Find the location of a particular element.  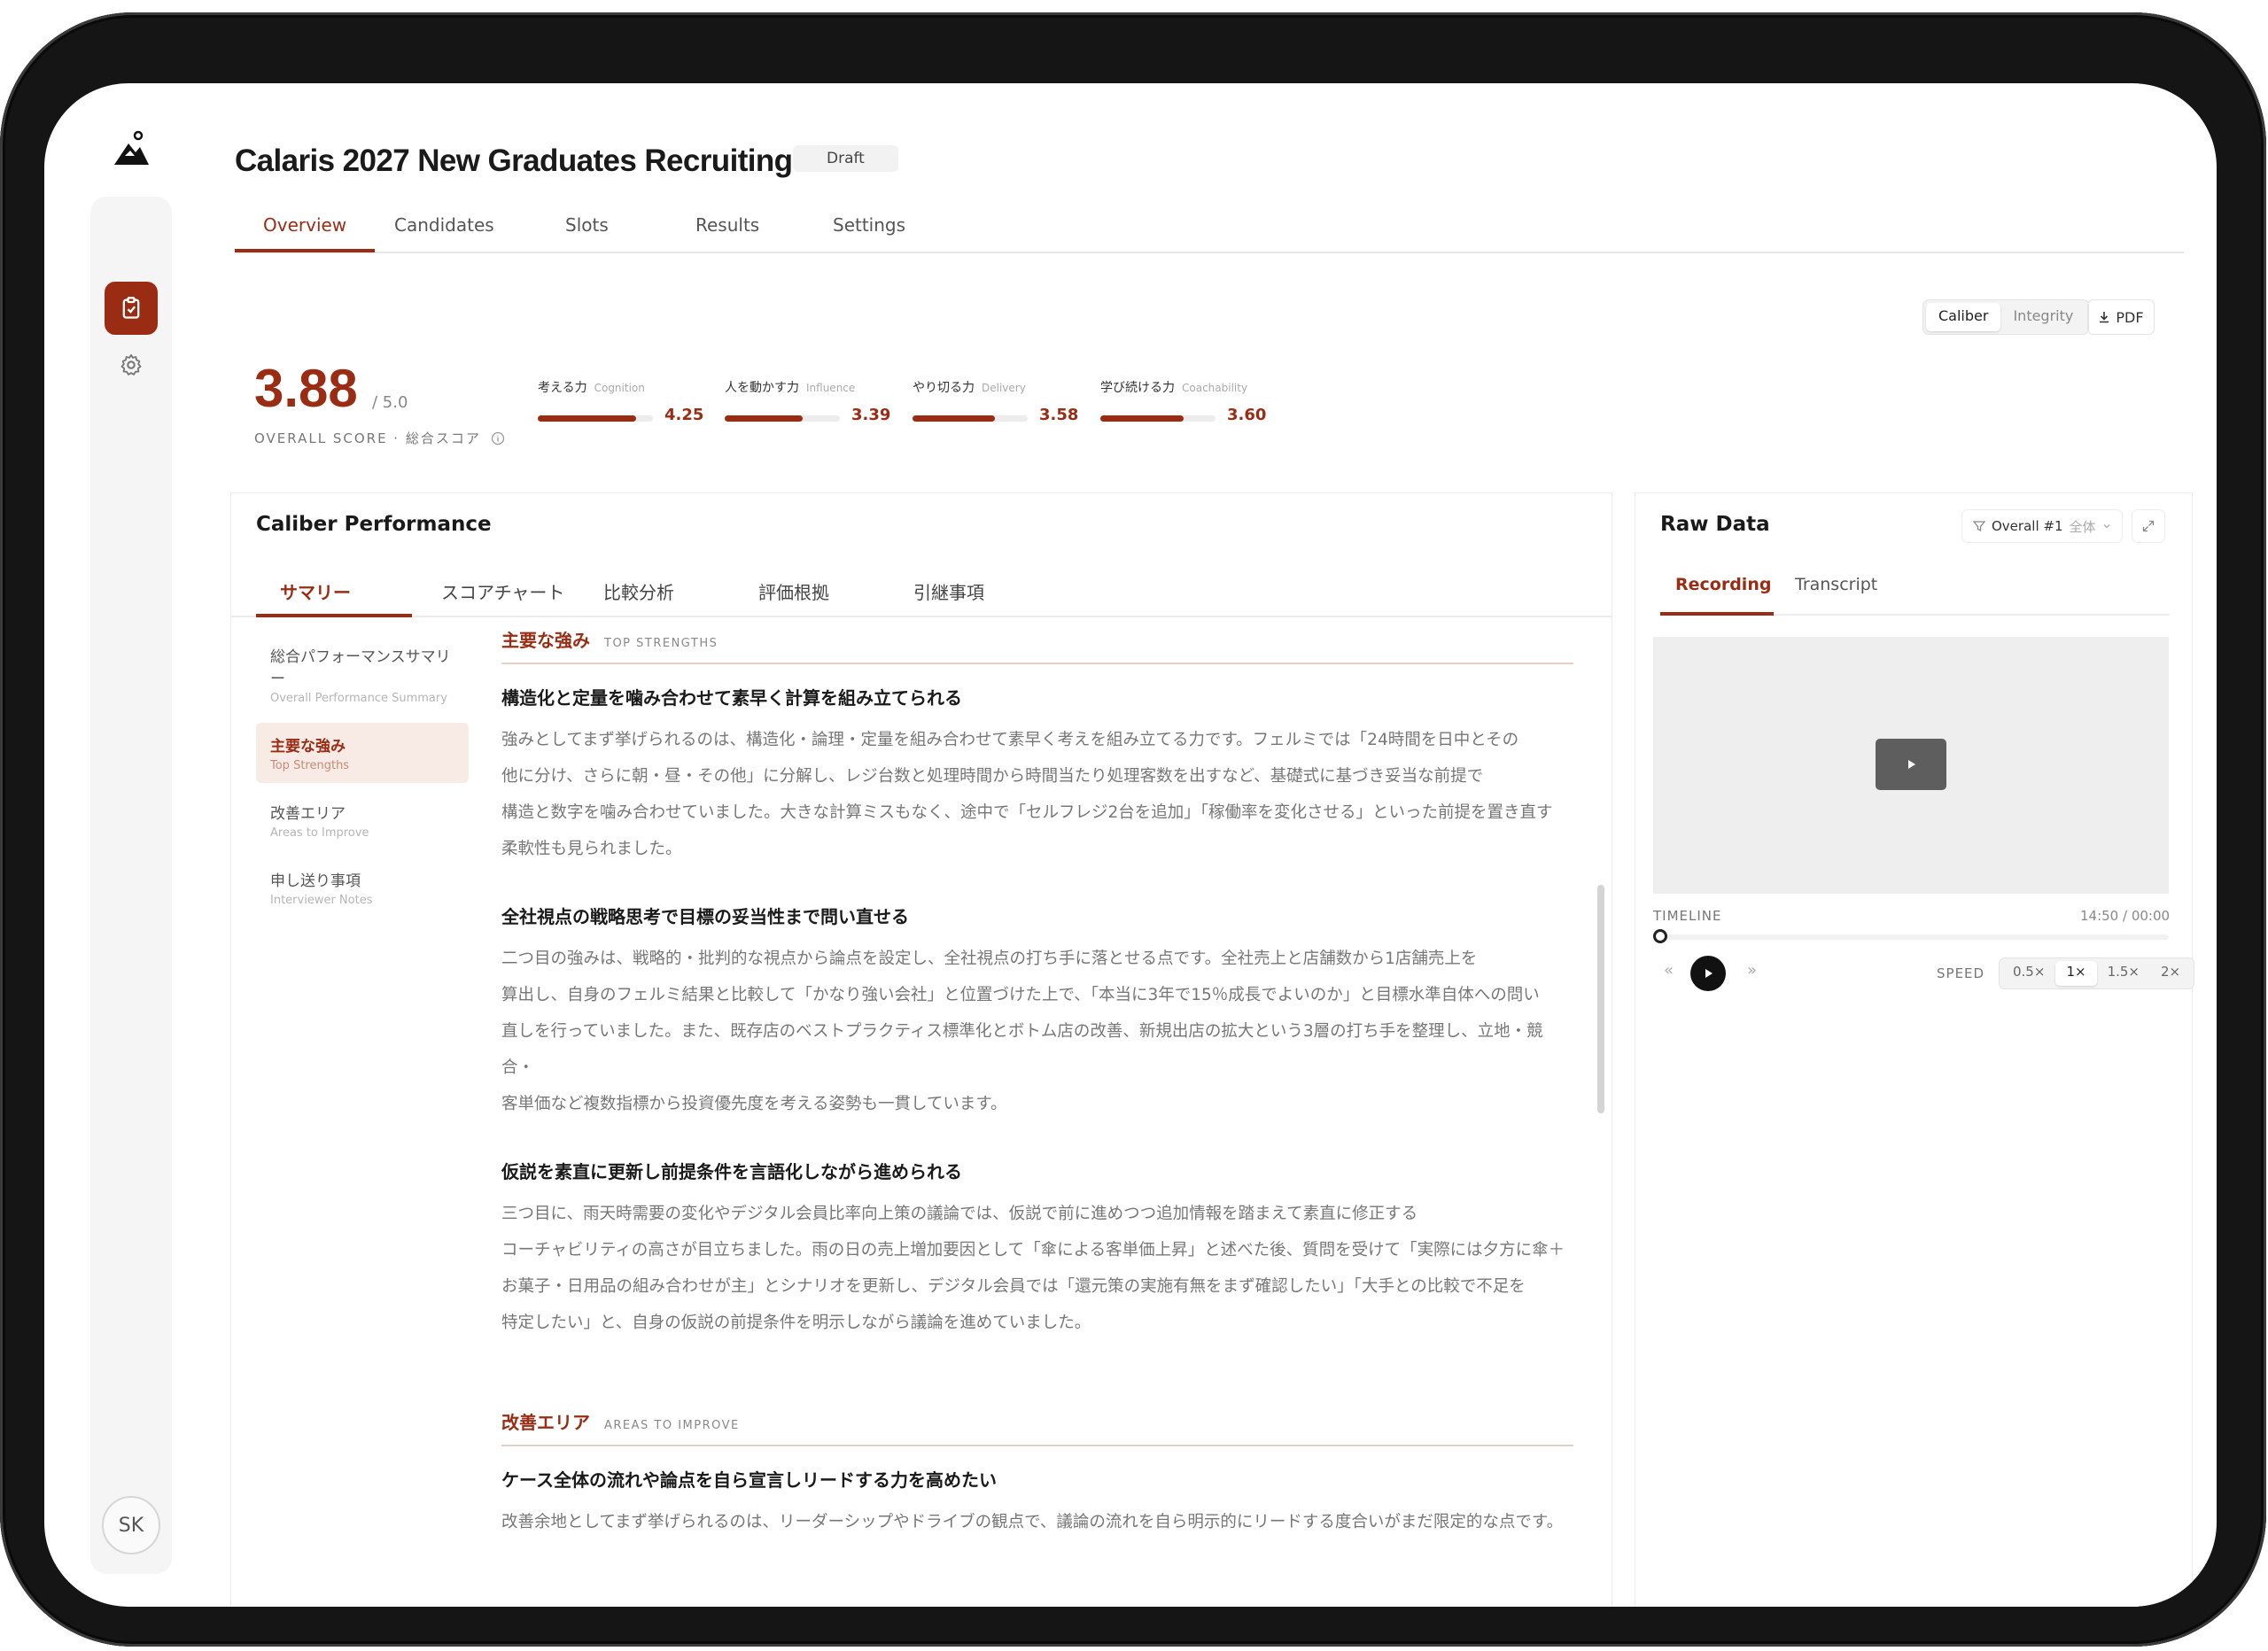

metric-label: 人を動かす力 Influence is located at coordinates (790, 388).